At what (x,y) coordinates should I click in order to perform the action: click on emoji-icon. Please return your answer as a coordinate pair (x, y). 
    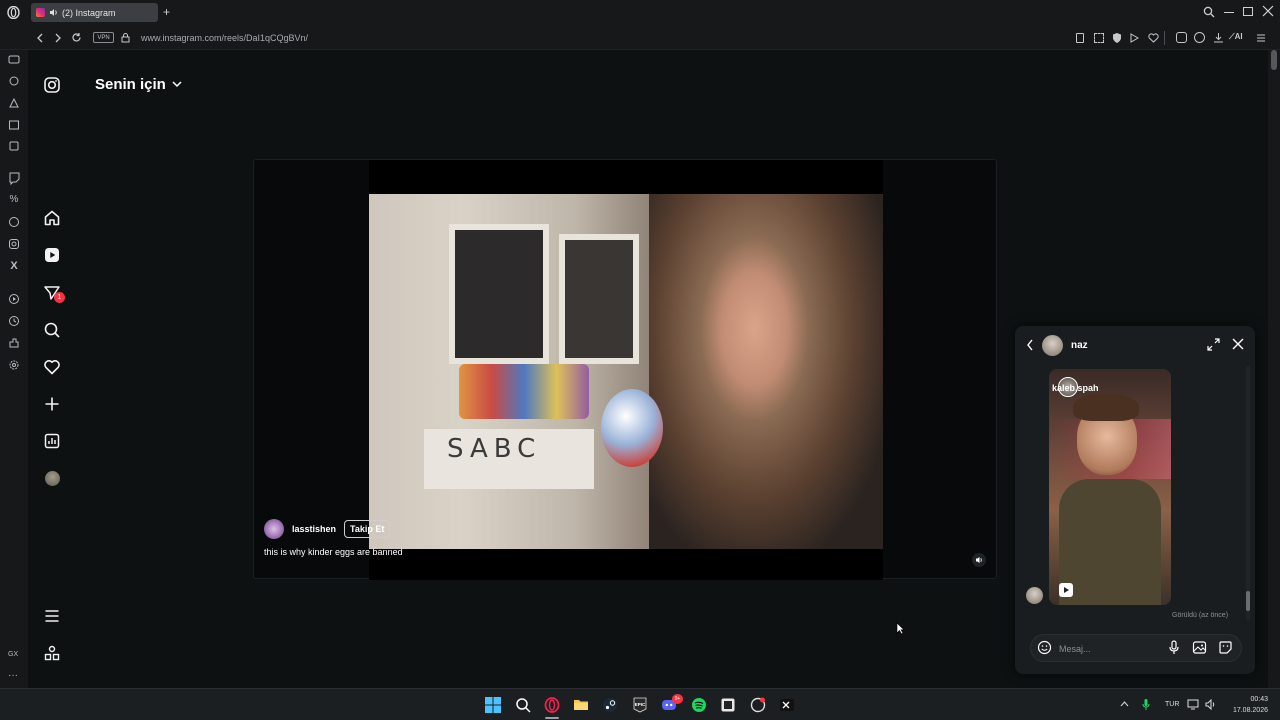
    Looking at the image, I should click on (1044, 647).